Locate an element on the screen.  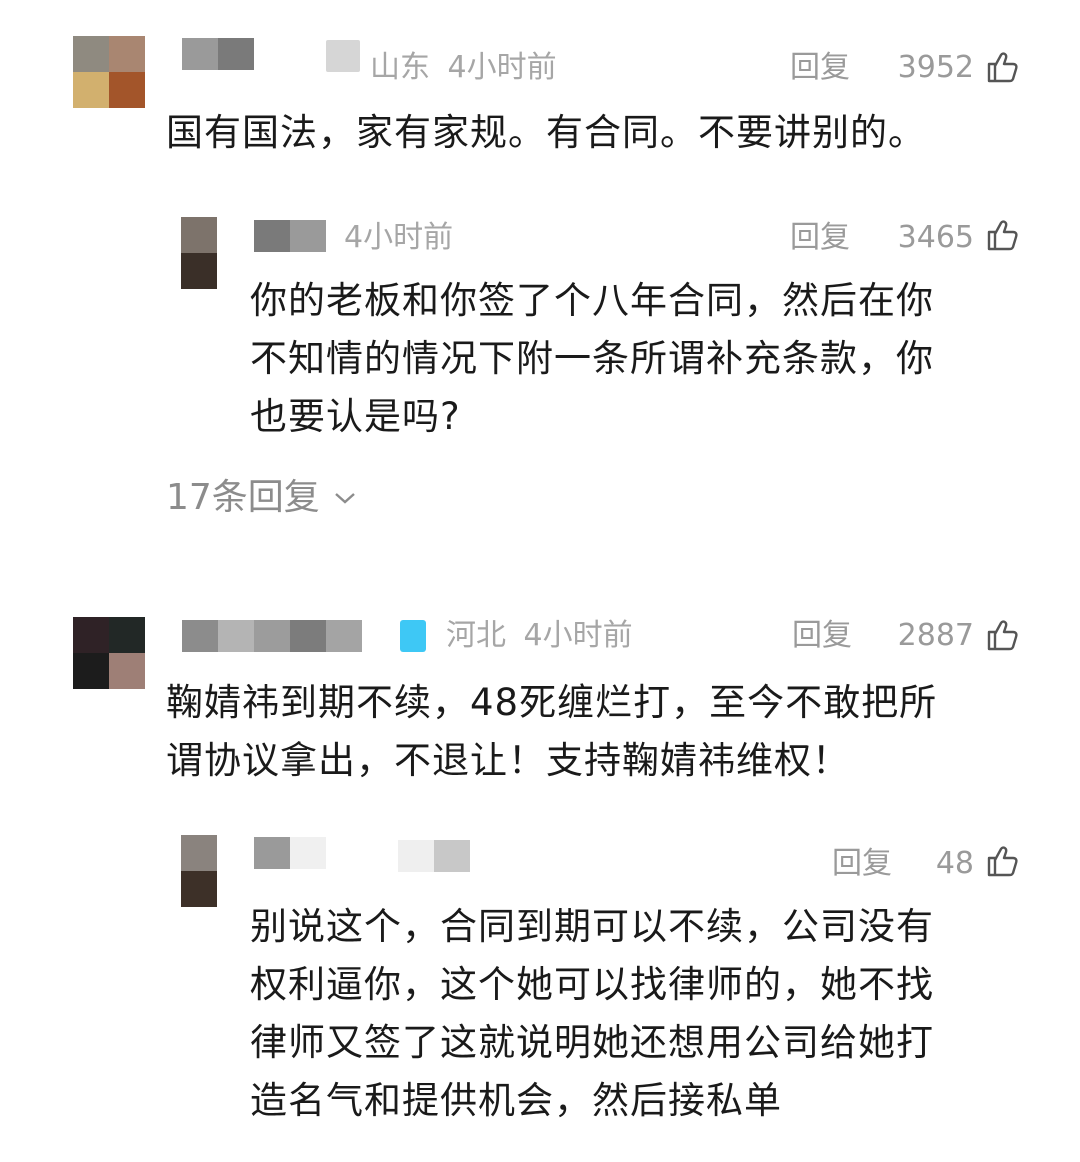
username-extra is located at coordinates (434, 856).